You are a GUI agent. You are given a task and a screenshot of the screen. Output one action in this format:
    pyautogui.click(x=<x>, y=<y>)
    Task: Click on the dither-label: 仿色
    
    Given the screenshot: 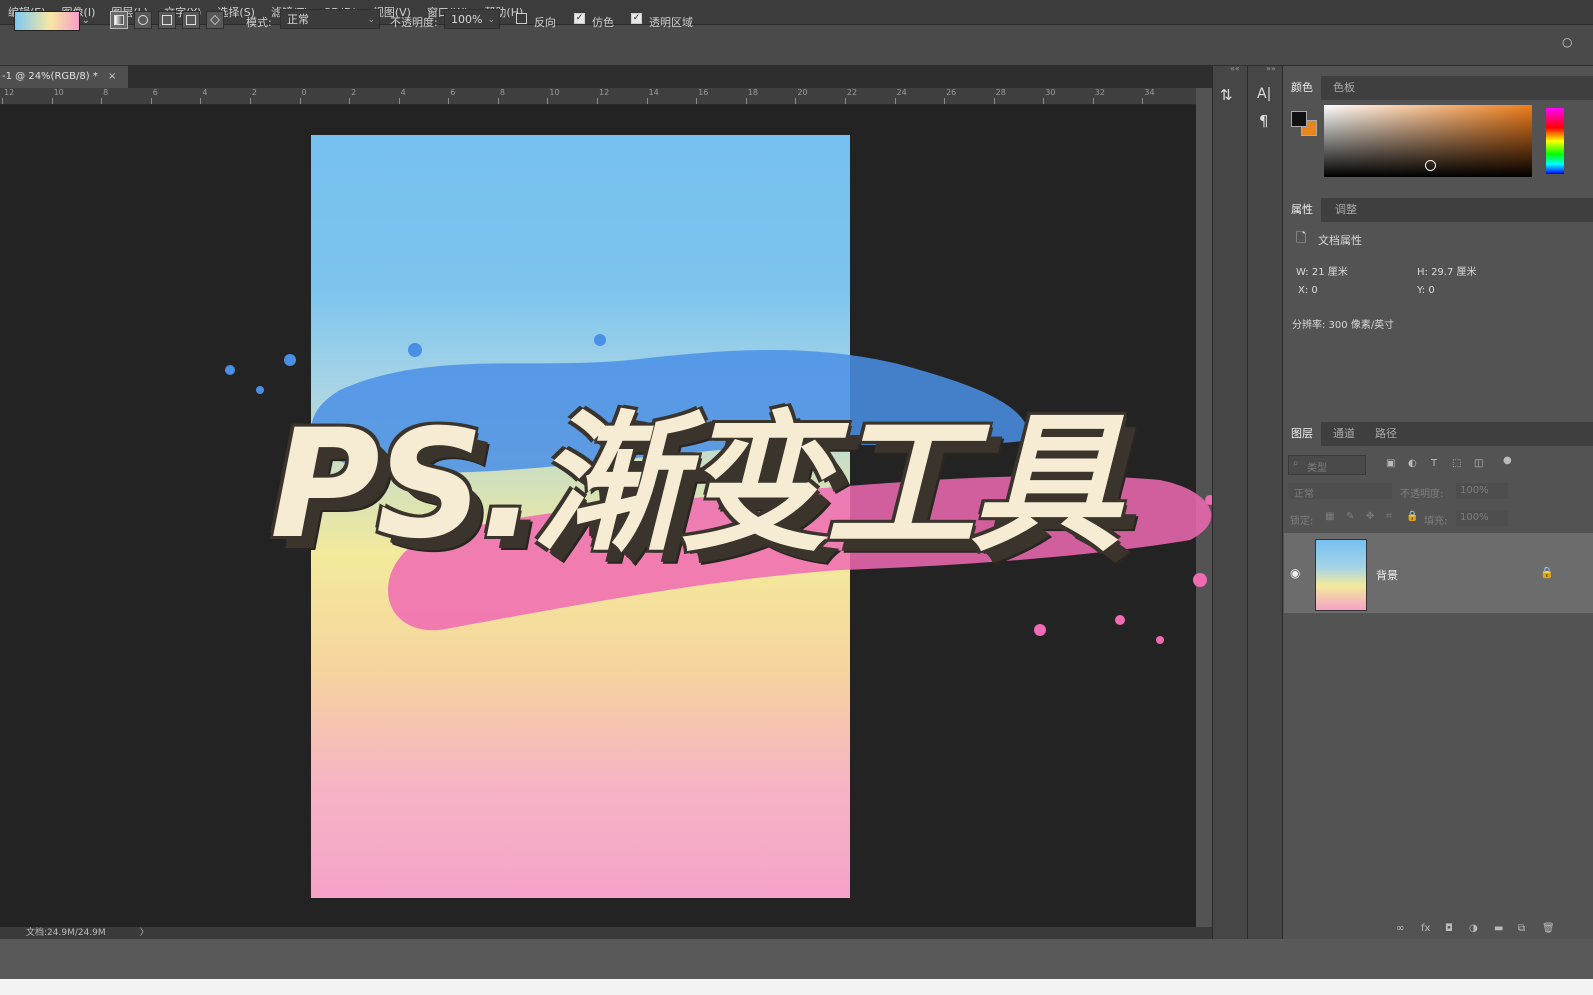 What is the action you would take?
    pyautogui.click(x=603, y=22)
    